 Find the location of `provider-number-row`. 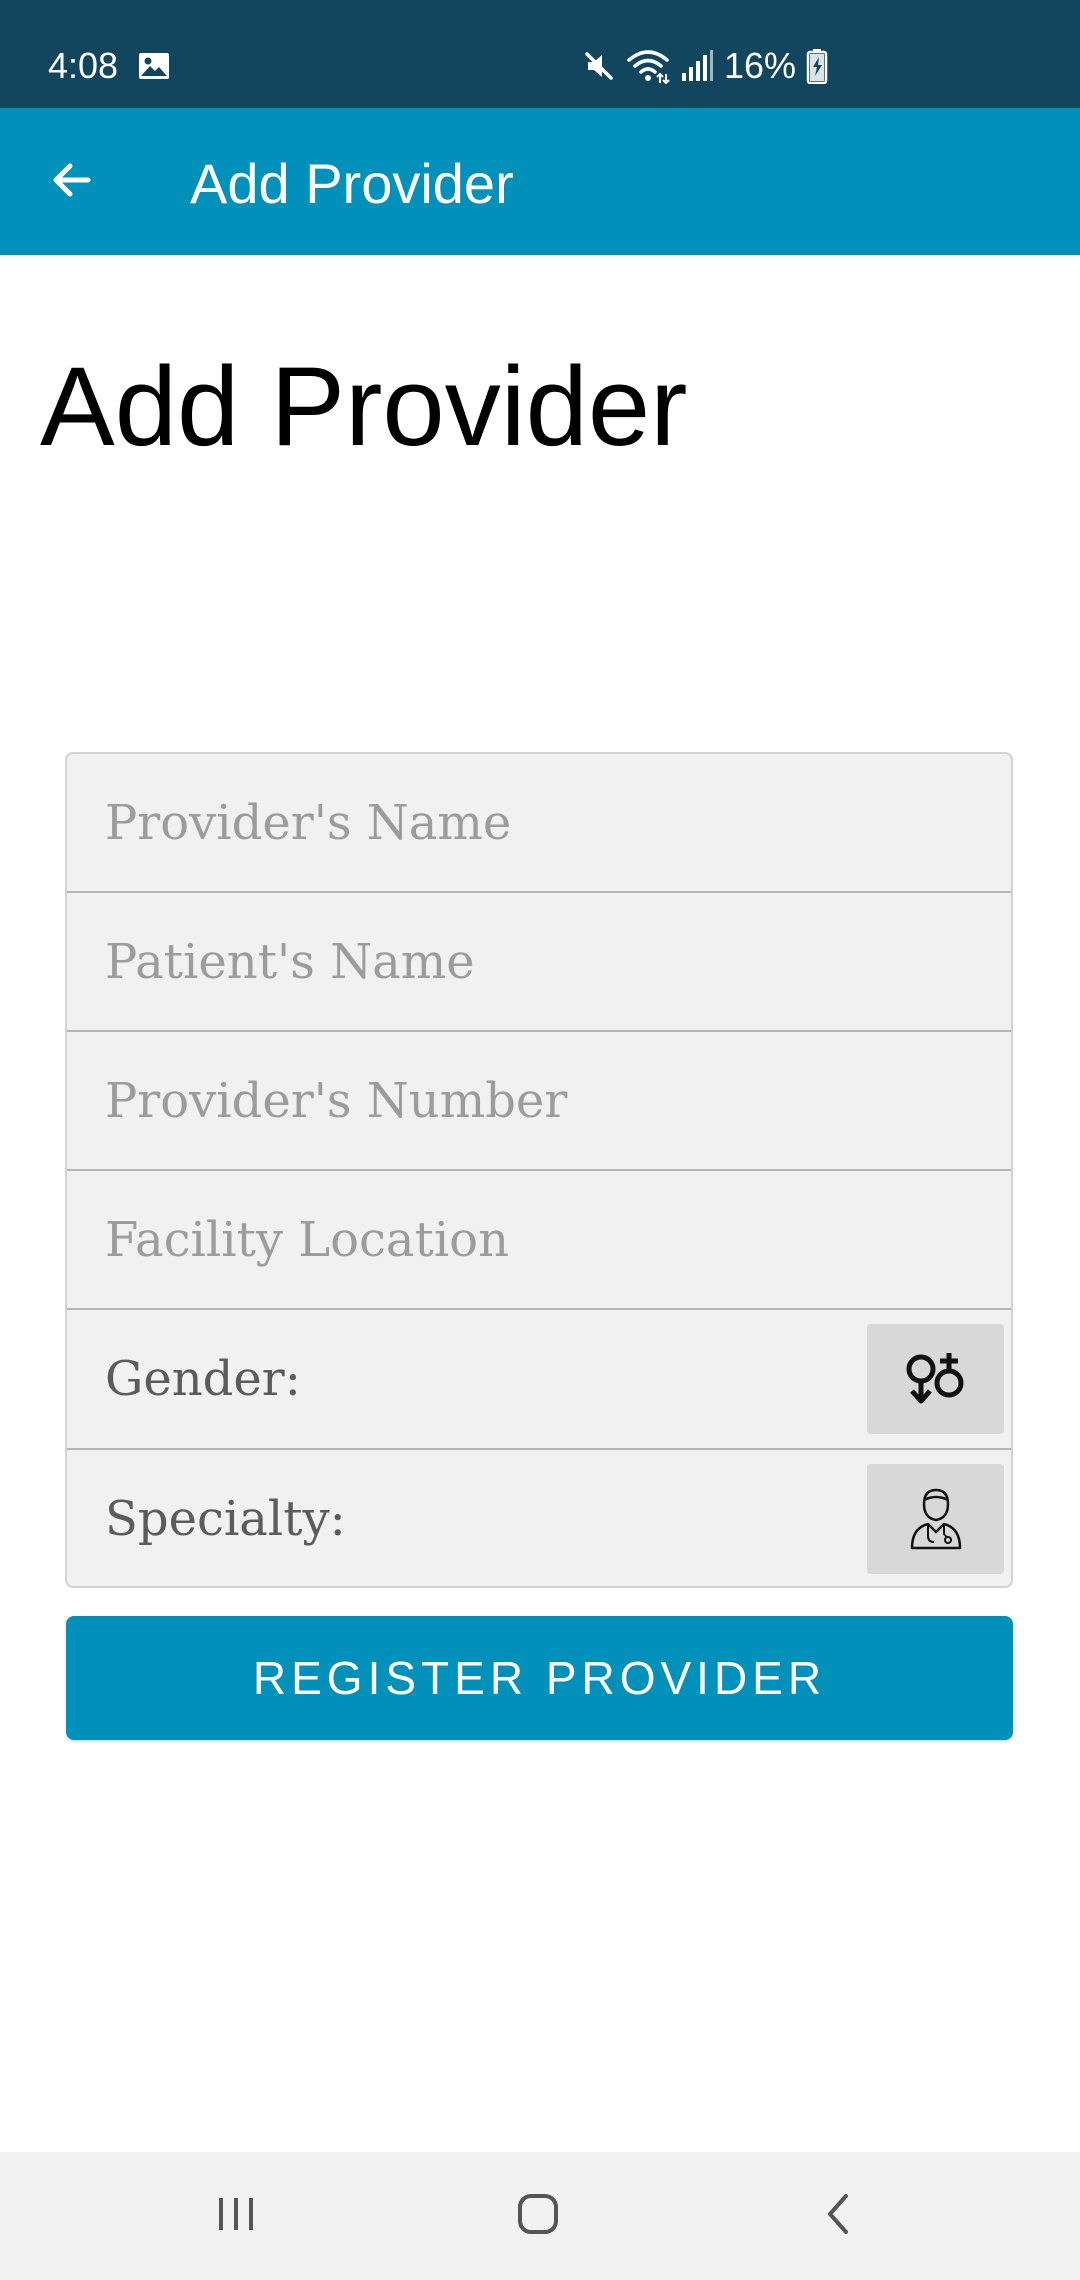

provider-number-row is located at coordinates (539, 1101).